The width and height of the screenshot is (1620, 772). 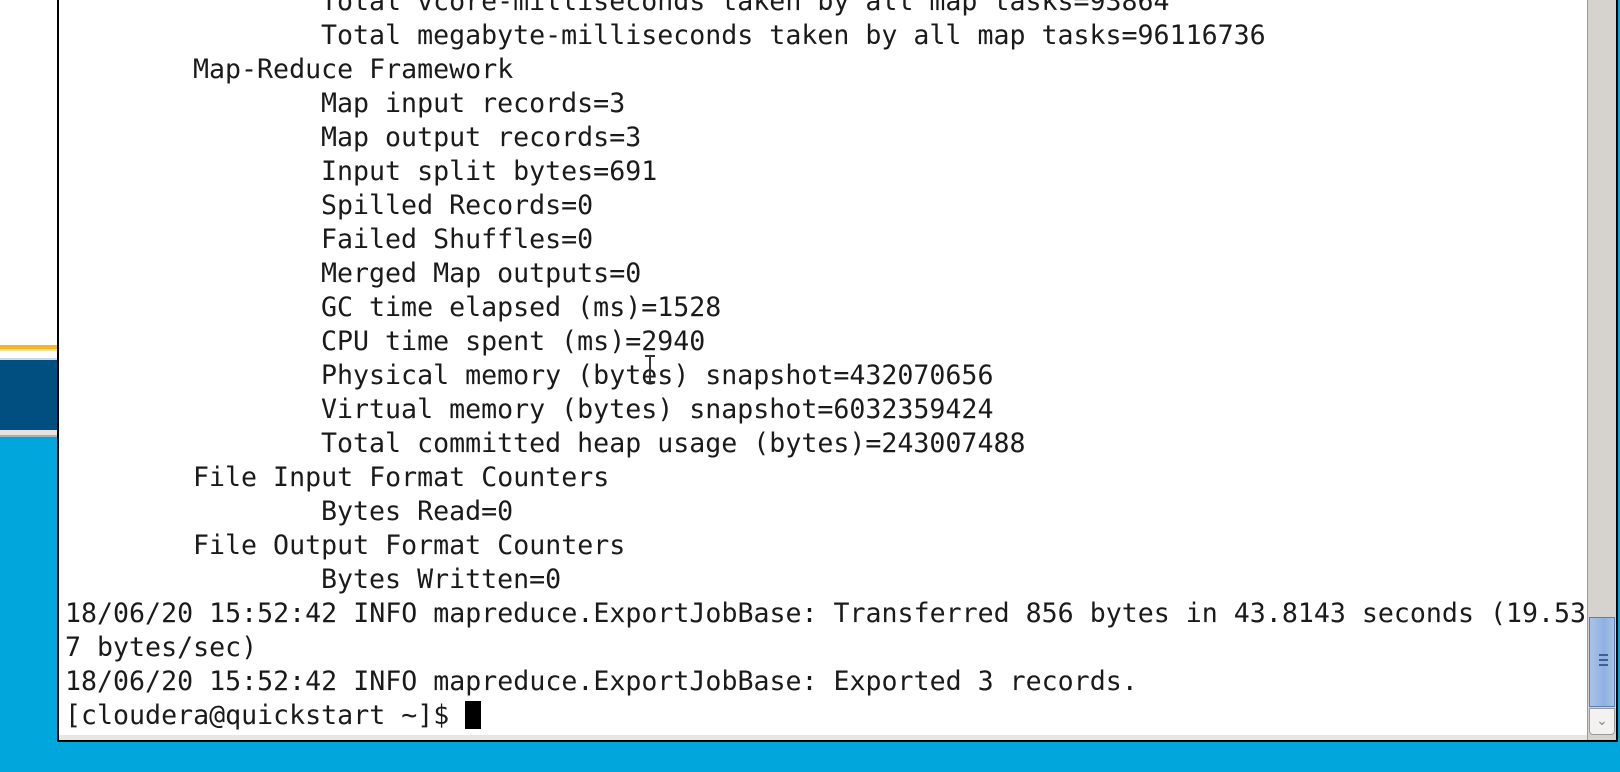 What do you see at coordinates (161, 647) in the screenshot?
I see `terminal-line: 7 bytes/sec)` at bounding box center [161, 647].